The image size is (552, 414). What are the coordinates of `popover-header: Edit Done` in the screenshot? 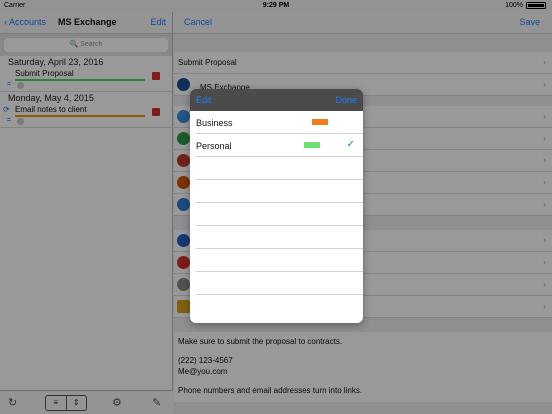 It's located at (276, 100).